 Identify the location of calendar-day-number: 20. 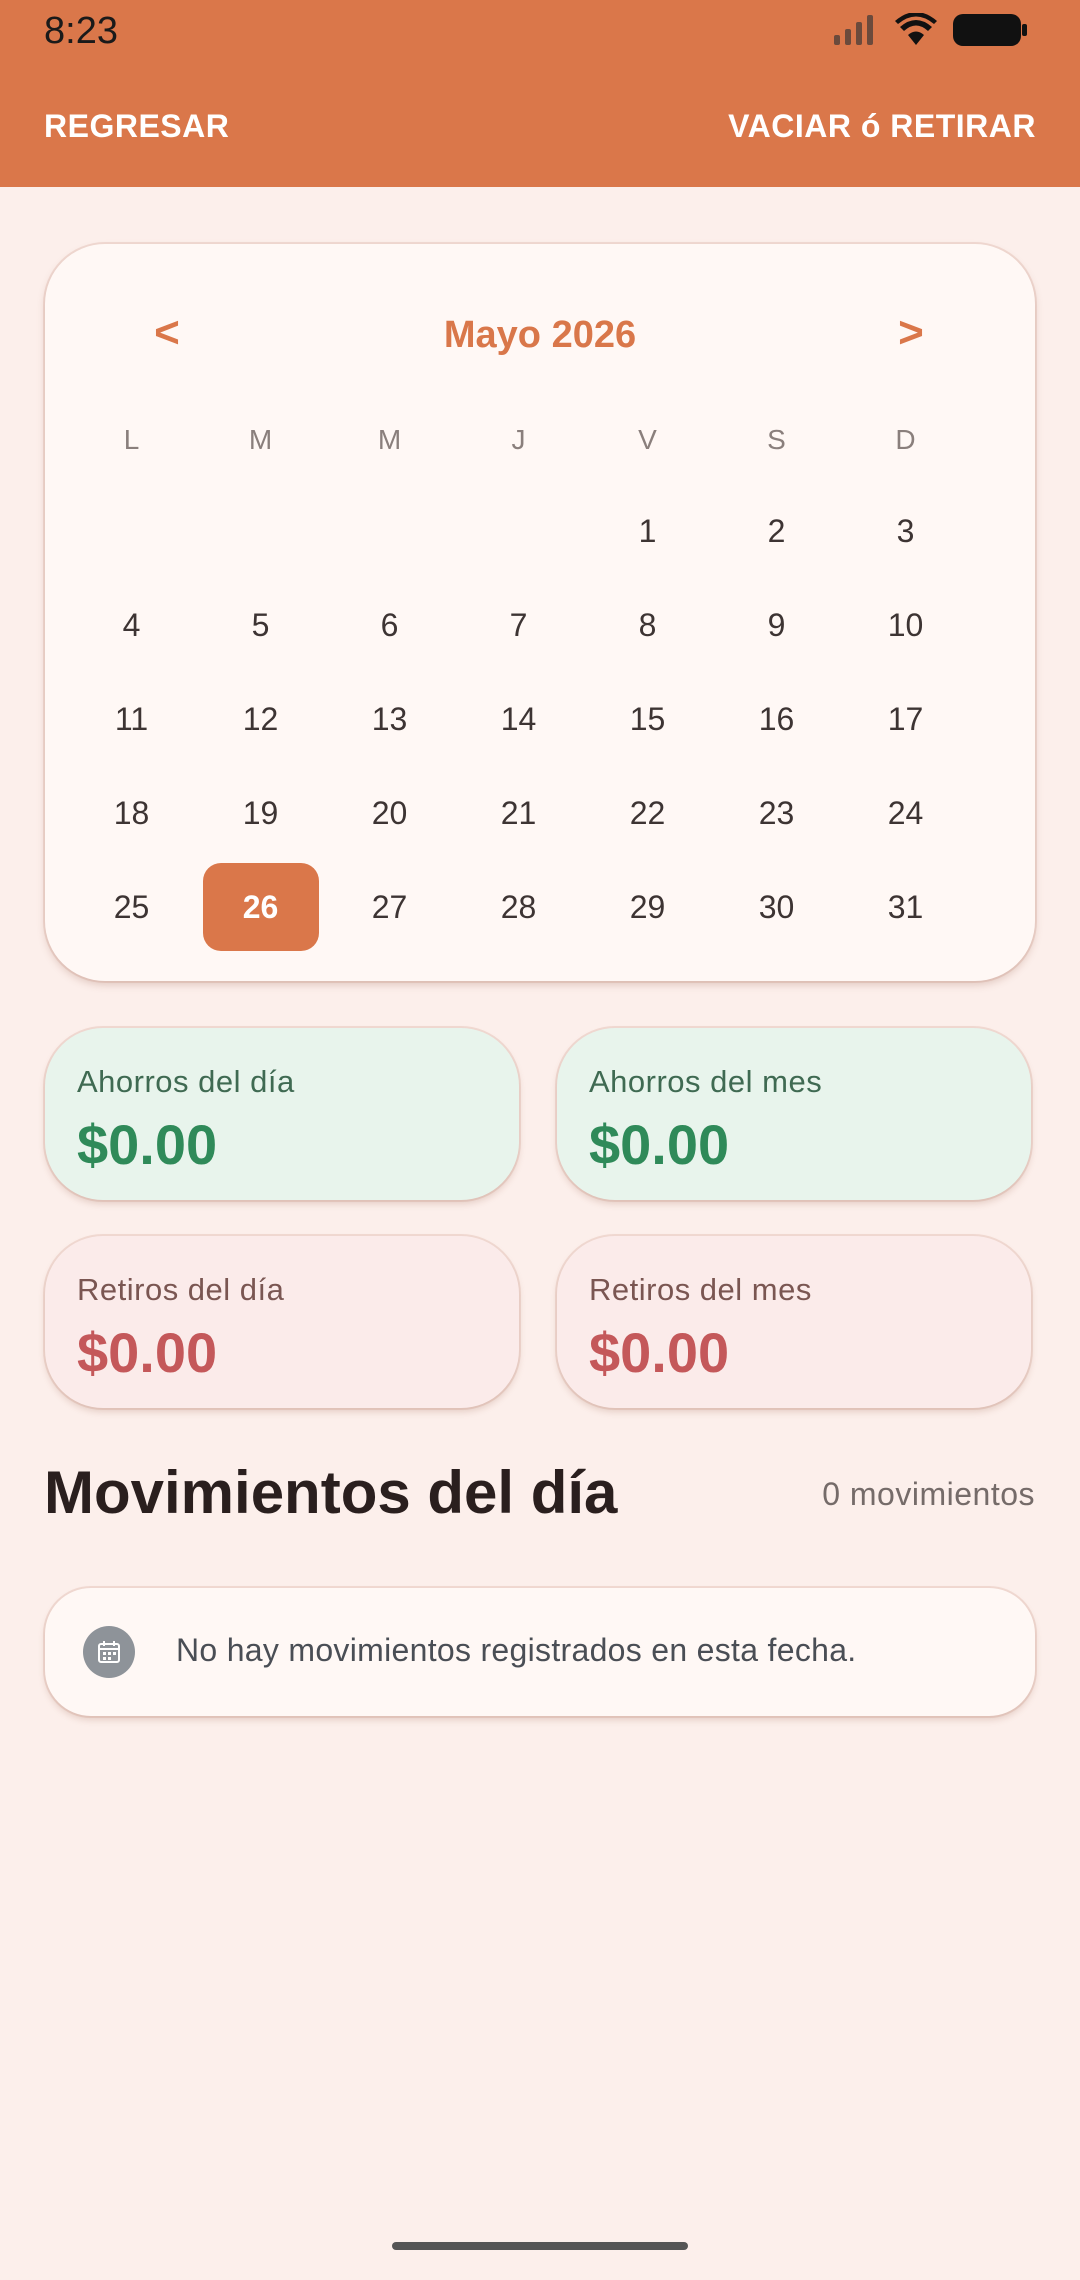
(389, 812).